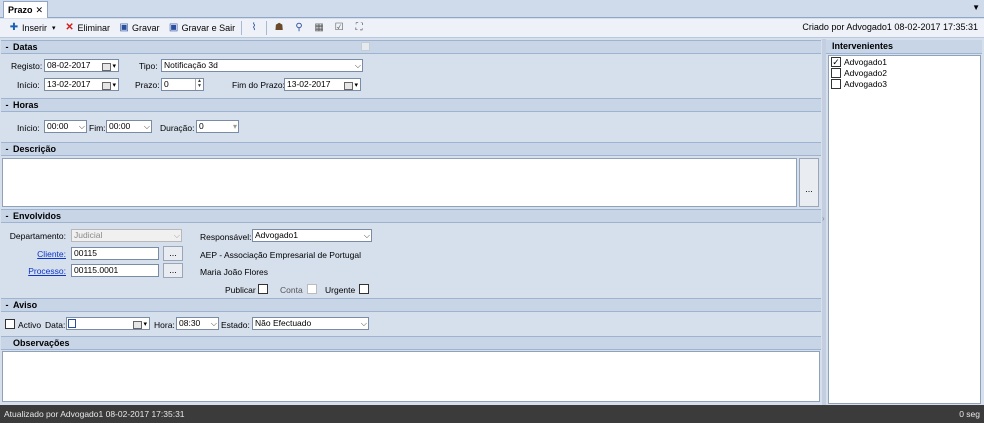 This screenshot has height=423, width=984. What do you see at coordinates (115, 253) in the screenshot?
I see `cliente-field: 00115` at bounding box center [115, 253].